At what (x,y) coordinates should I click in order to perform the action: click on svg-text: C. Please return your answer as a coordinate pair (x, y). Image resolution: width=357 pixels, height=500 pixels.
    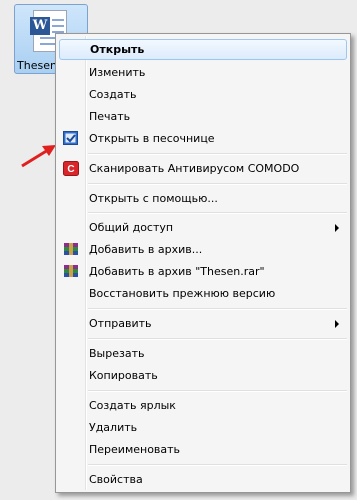
    Looking at the image, I should click on (70, 169).